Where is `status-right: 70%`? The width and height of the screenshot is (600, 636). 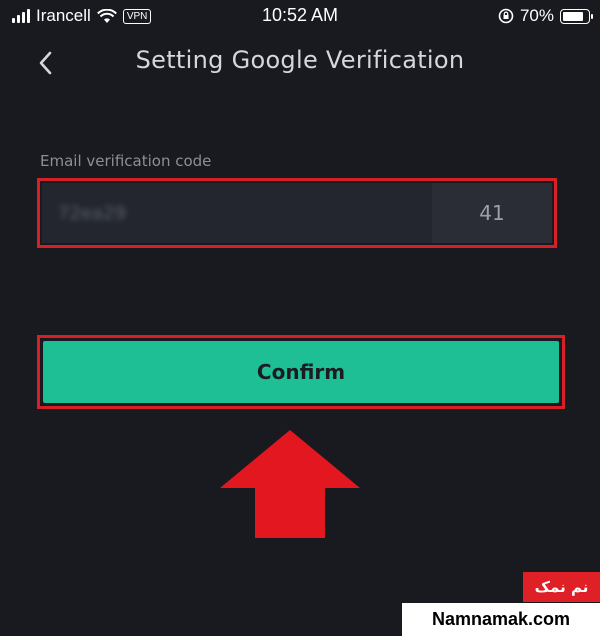 status-right: 70% is located at coordinates (545, 16).